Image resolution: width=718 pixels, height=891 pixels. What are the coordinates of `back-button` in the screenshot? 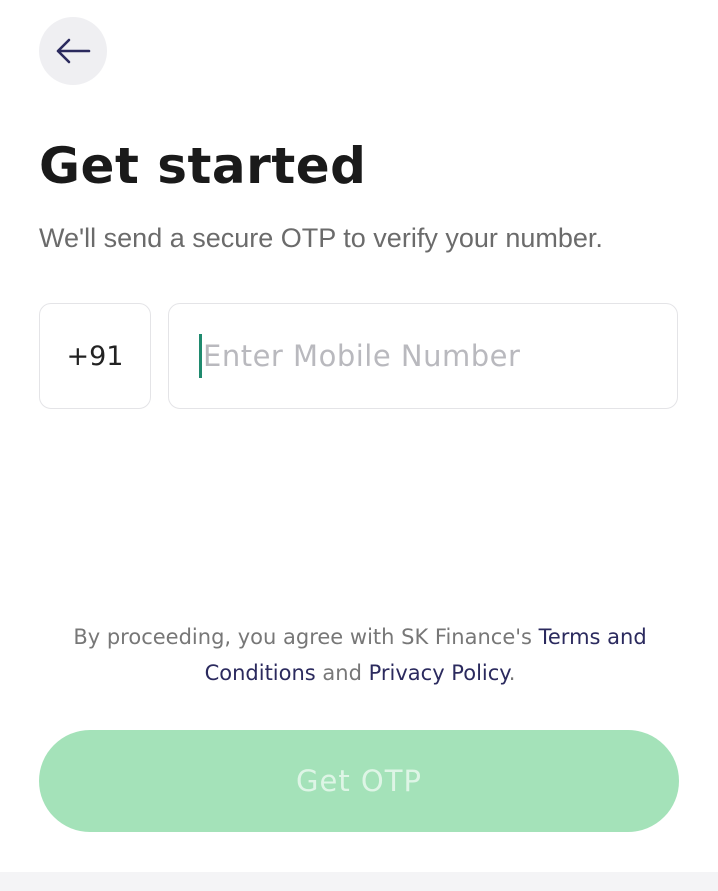 It's located at (73, 51).